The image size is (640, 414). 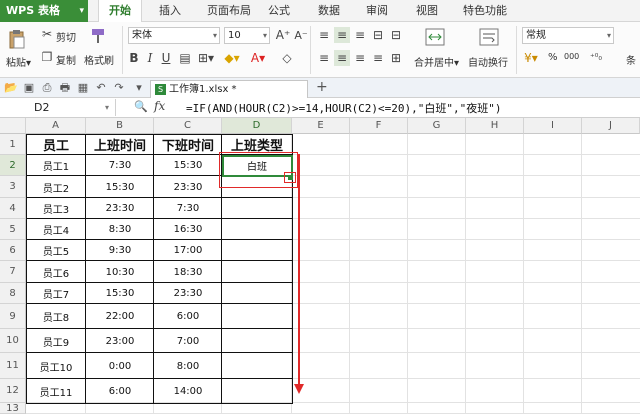 What do you see at coordinates (379, 126) in the screenshot?
I see `column-header-f: F` at bounding box center [379, 126].